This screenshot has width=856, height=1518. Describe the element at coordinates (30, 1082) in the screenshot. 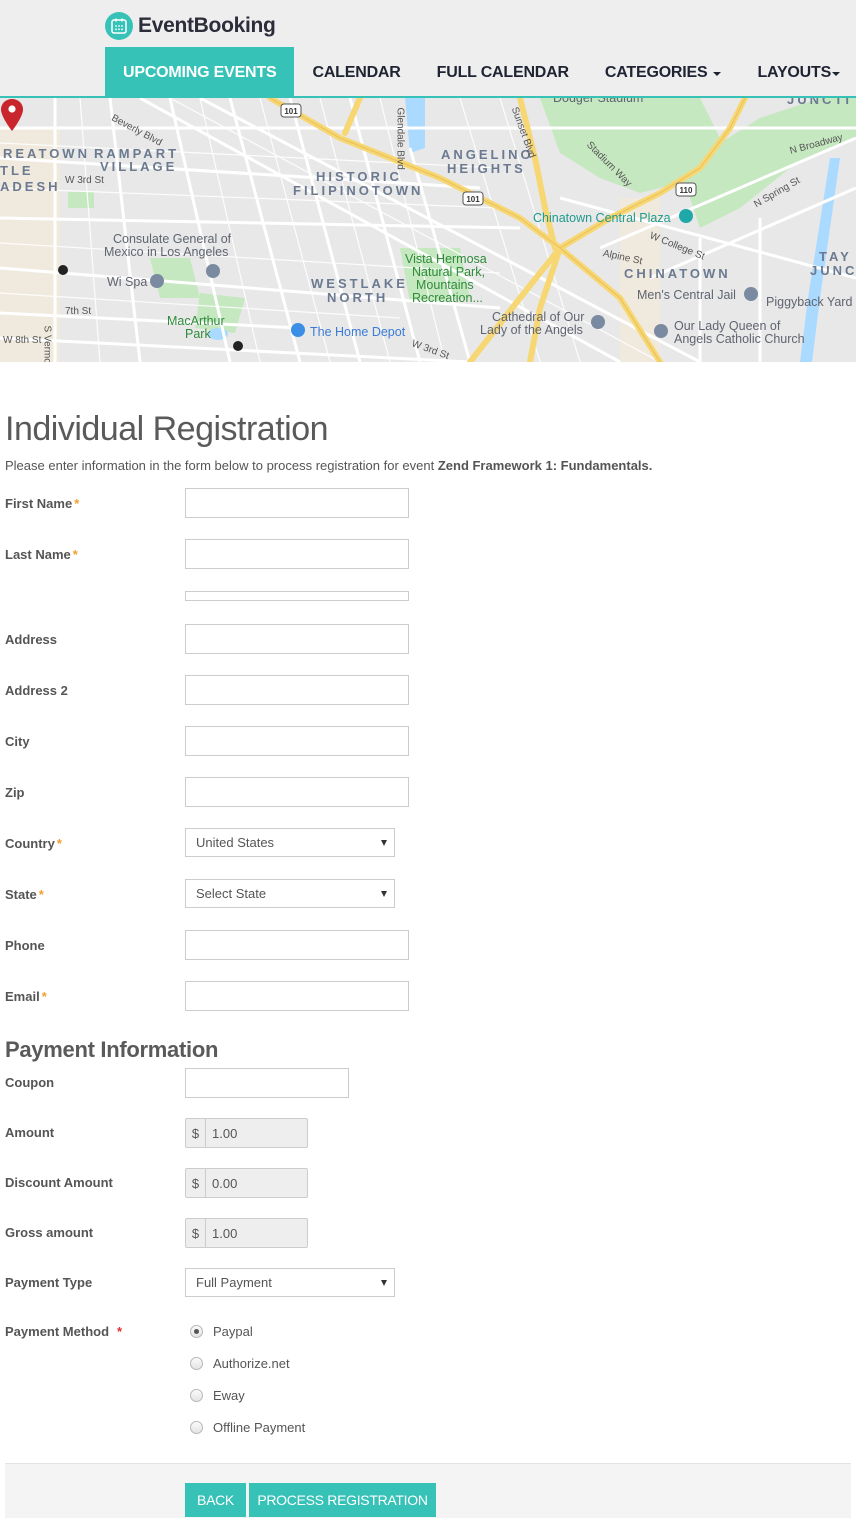

I see `coupon-label: Coupon` at that location.